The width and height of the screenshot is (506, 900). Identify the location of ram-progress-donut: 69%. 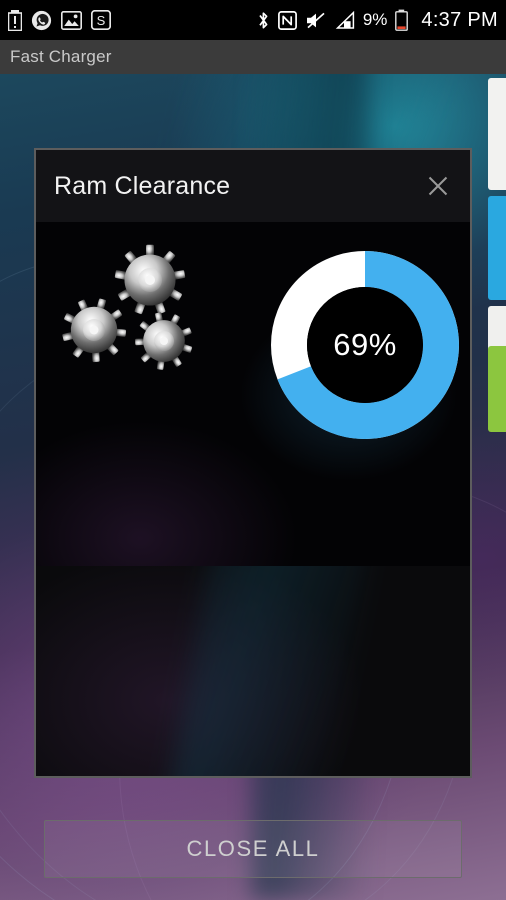
(365, 345).